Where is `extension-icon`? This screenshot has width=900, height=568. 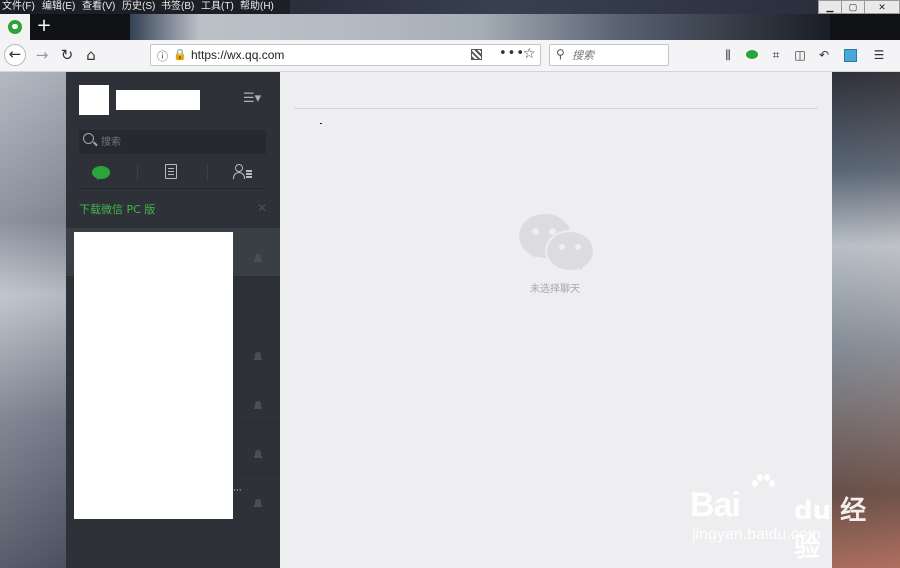
extension-icon is located at coordinates (850, 55).